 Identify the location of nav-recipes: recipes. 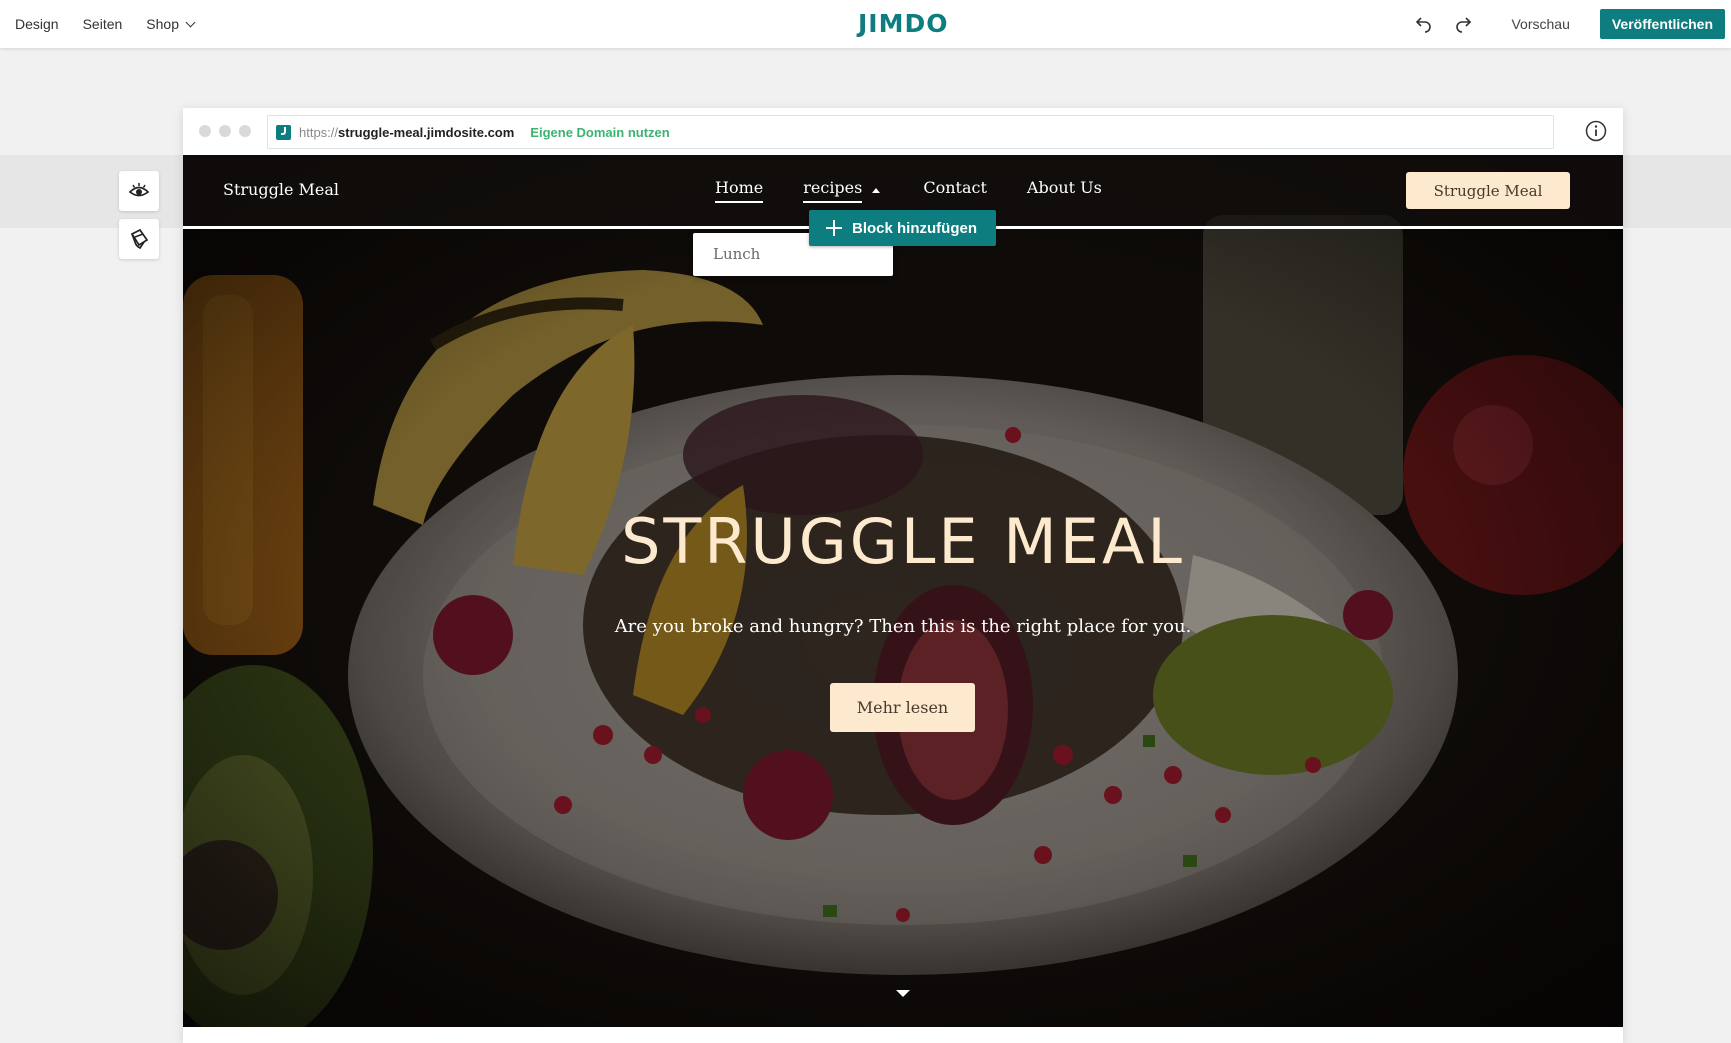
(842, 192).